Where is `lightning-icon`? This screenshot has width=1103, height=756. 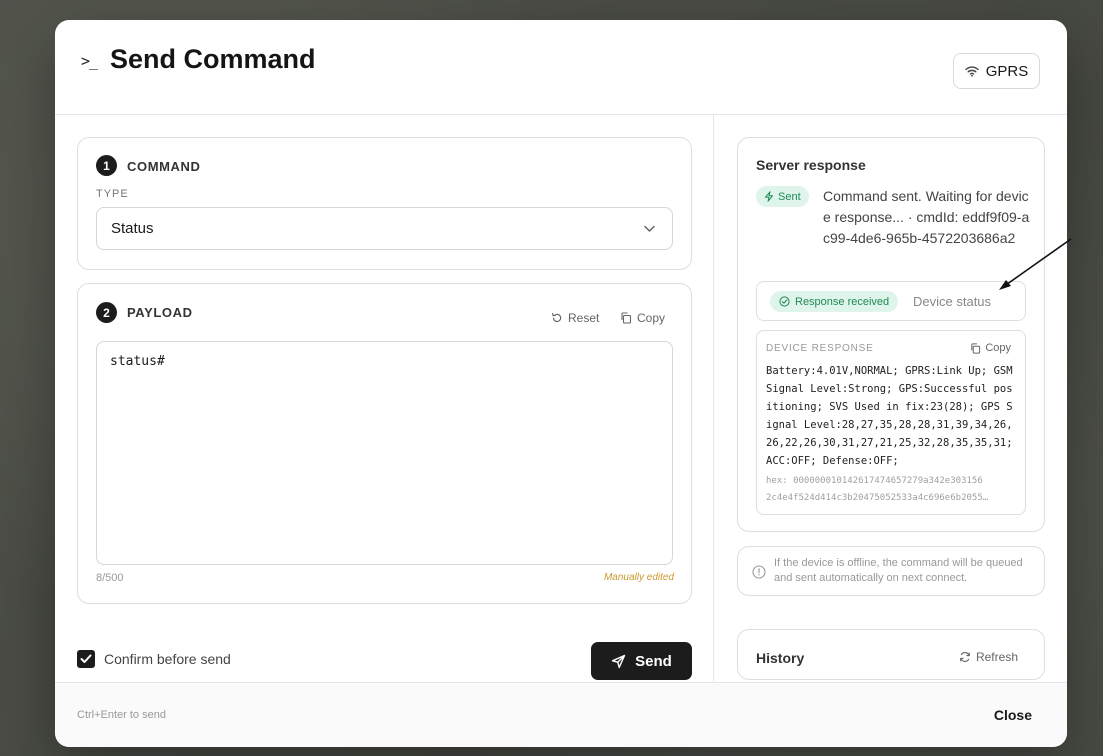
lightning-icon is located at coordinates (769, 196).